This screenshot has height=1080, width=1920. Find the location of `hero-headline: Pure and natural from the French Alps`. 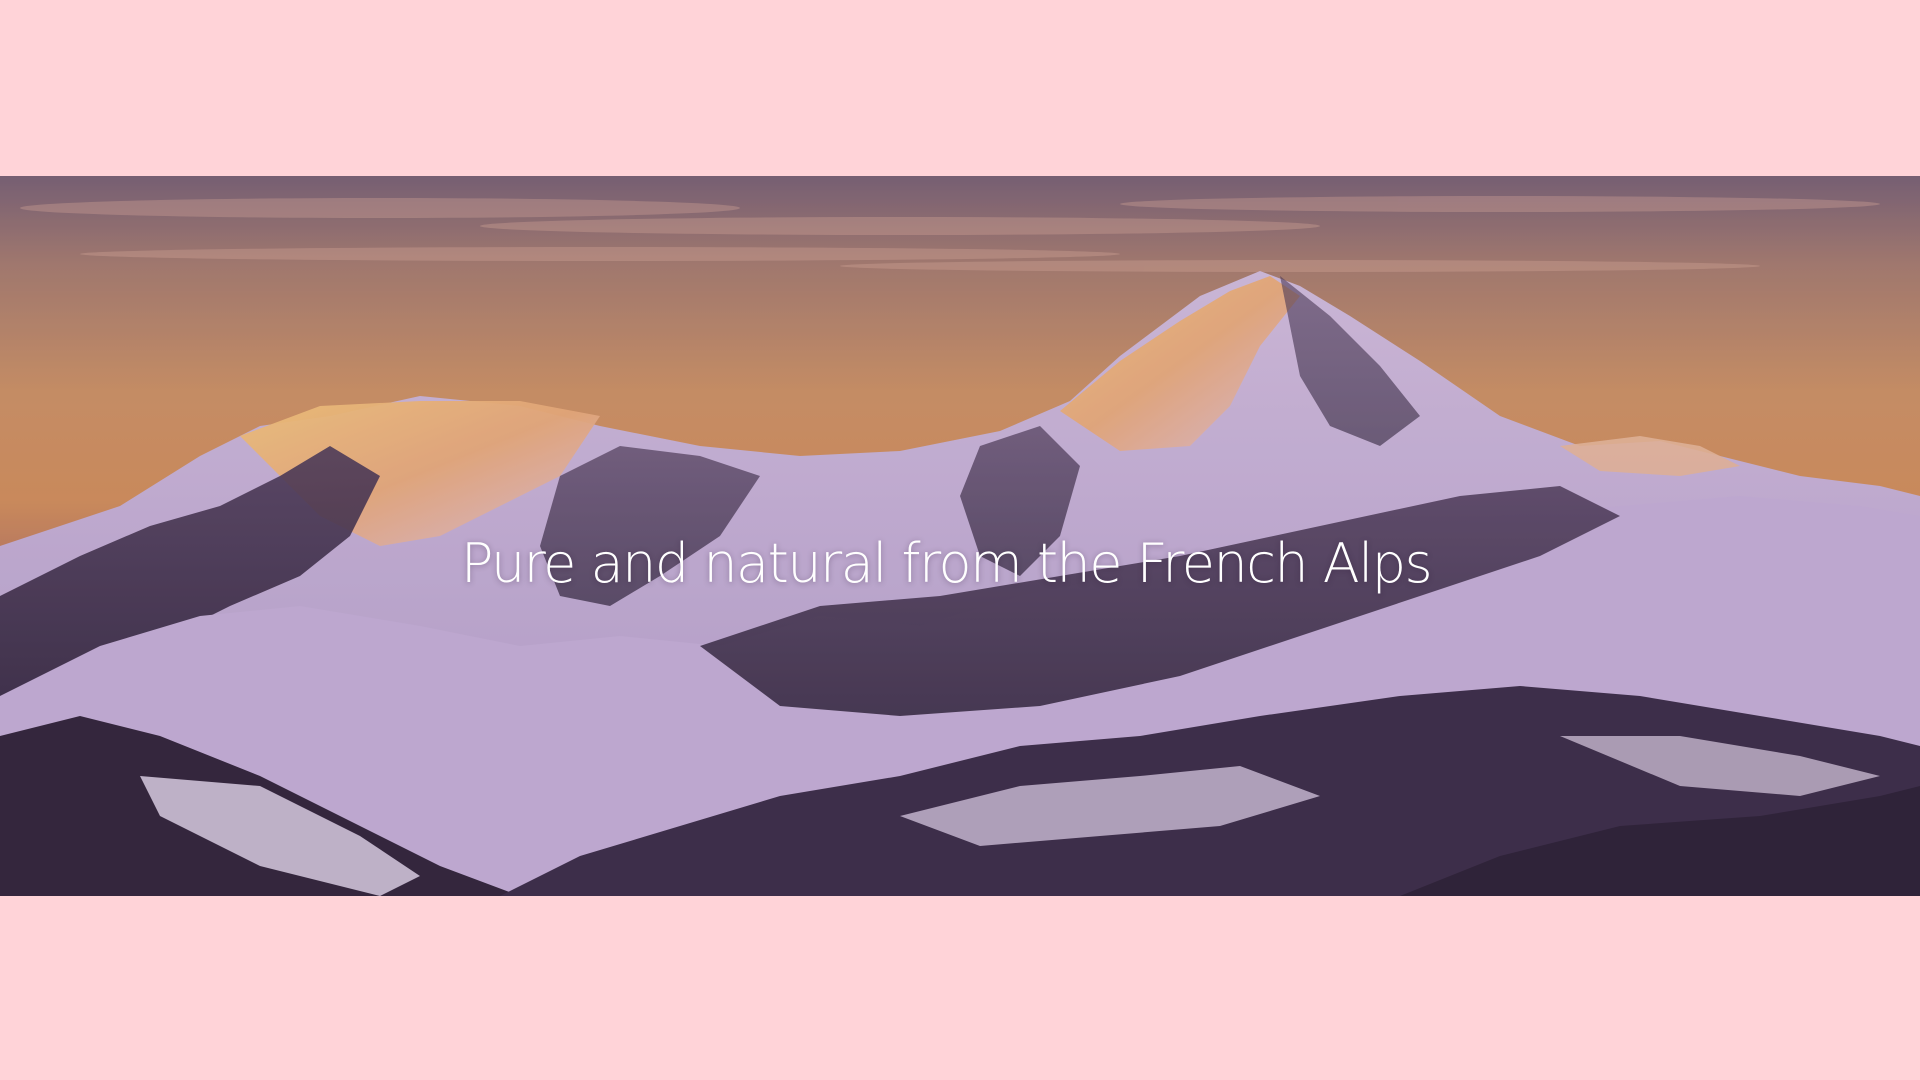

hero-headline: Pure and natural from the French Alps is located at coordinates (946, 564).